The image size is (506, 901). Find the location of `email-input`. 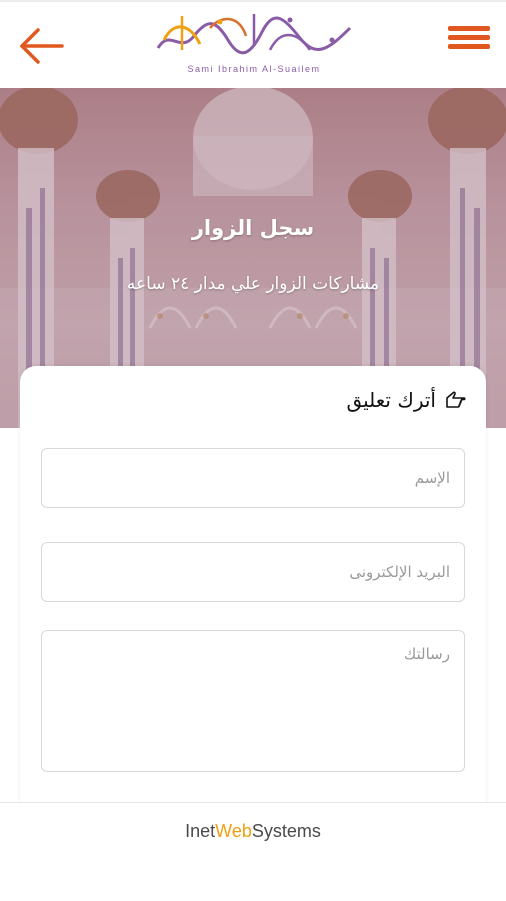

email-input is located at coordinates (253, 572).